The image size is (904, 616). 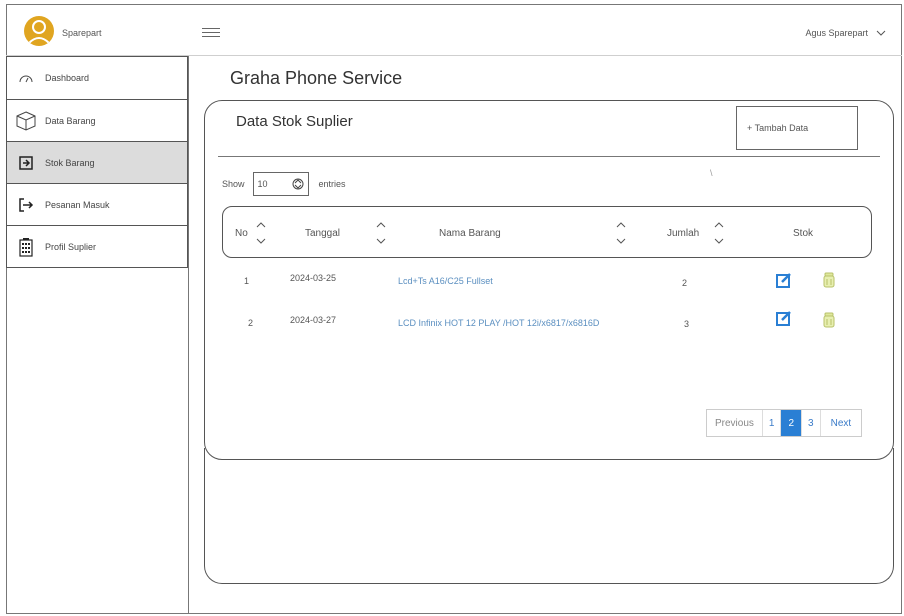 What do you see at coordinates (233, 184) in the screenshot?
I see `show-label: Show` at bounding box center [233, 184].